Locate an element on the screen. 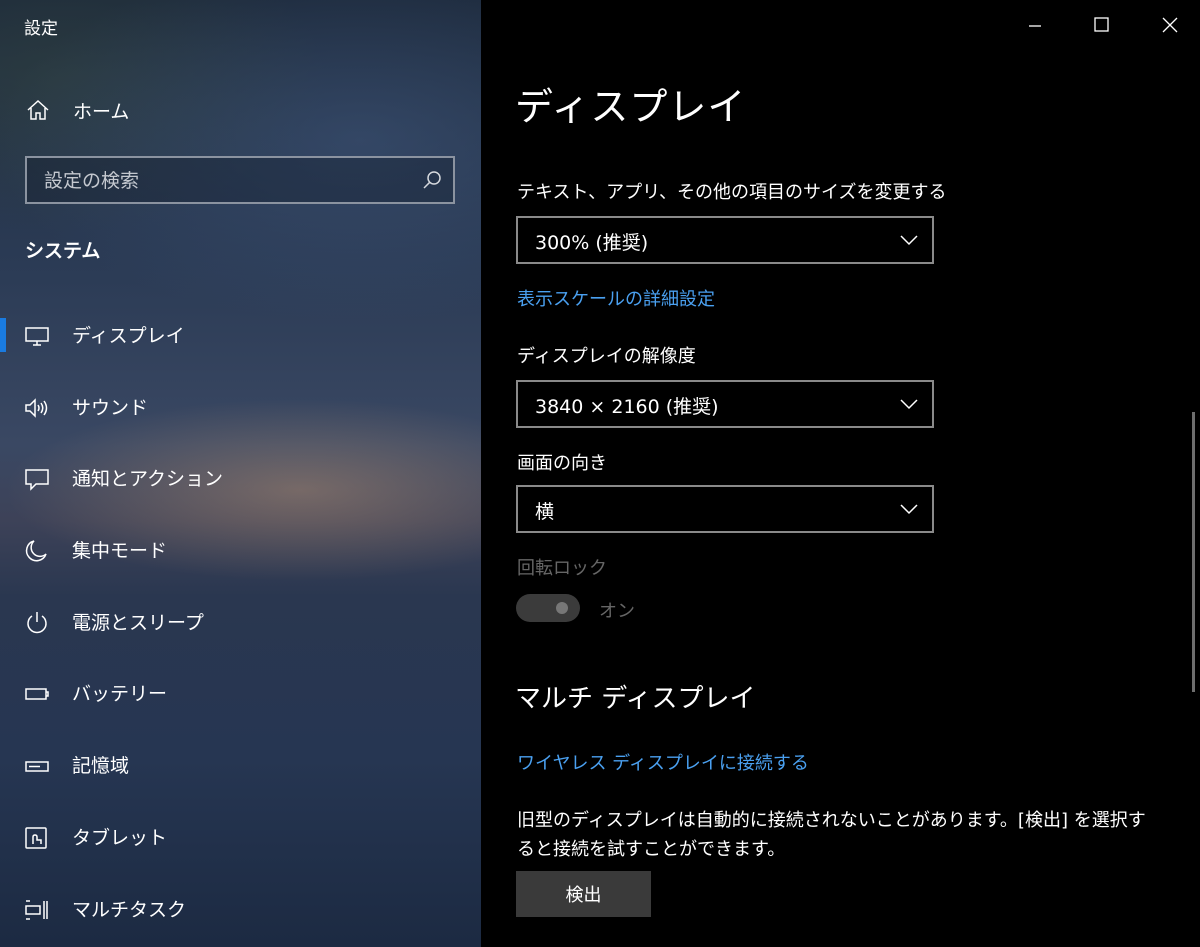 The width and height of the screenshot is (1200, 947). sidebar-item-label: ディスプレイ is located at coordinates (128, 336).